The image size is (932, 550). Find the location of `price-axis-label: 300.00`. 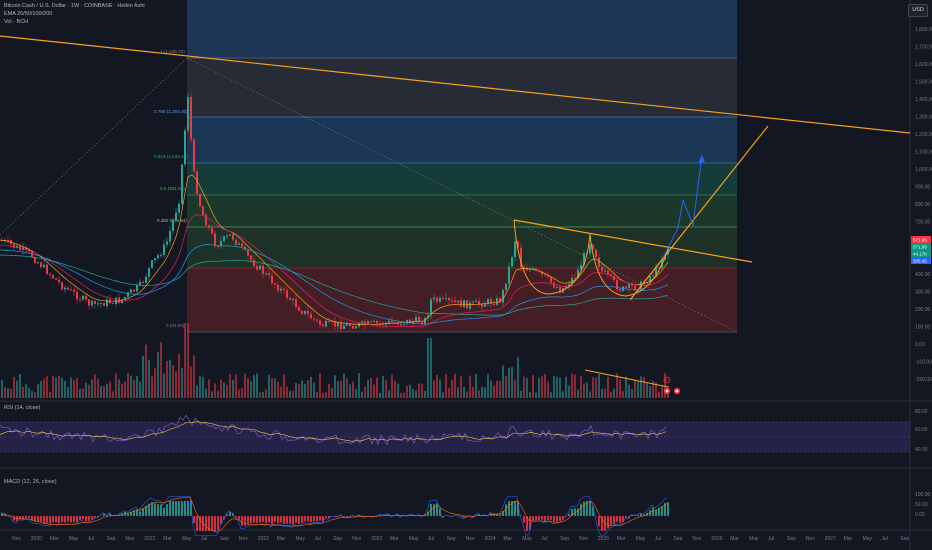

price-axis-label: 300.00 is located at coordinates (923, 293).